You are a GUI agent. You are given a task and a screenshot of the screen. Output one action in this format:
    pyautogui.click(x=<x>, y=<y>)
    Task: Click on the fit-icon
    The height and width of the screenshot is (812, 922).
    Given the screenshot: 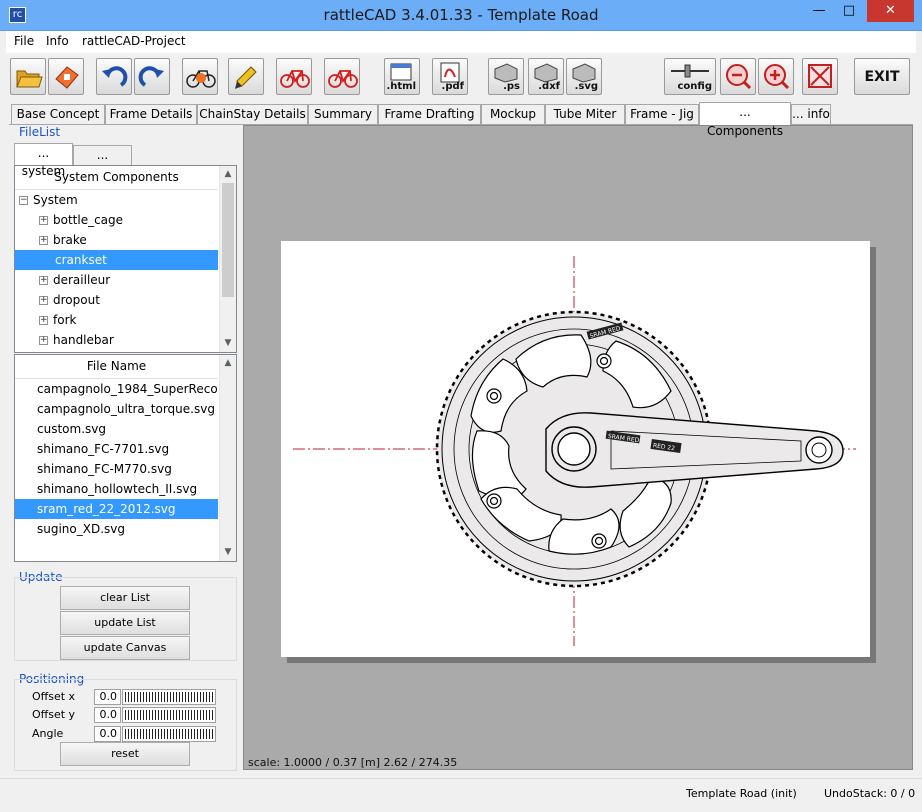 What is the action you would take?
    pyautogui.click(x=820, y=76)
    